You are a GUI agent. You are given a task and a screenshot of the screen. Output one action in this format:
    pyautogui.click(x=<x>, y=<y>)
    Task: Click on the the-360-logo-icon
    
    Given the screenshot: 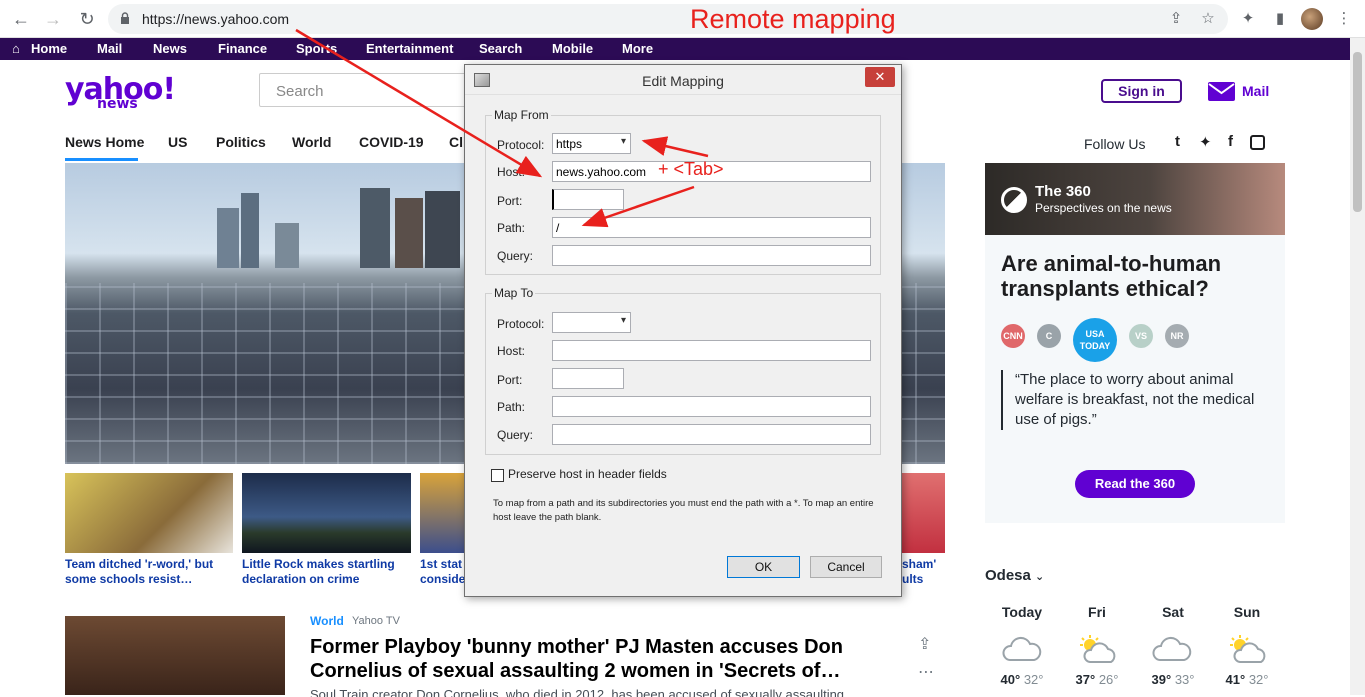 What is the action you would take?
    pyautogui.click(x=1014, y=200)
    